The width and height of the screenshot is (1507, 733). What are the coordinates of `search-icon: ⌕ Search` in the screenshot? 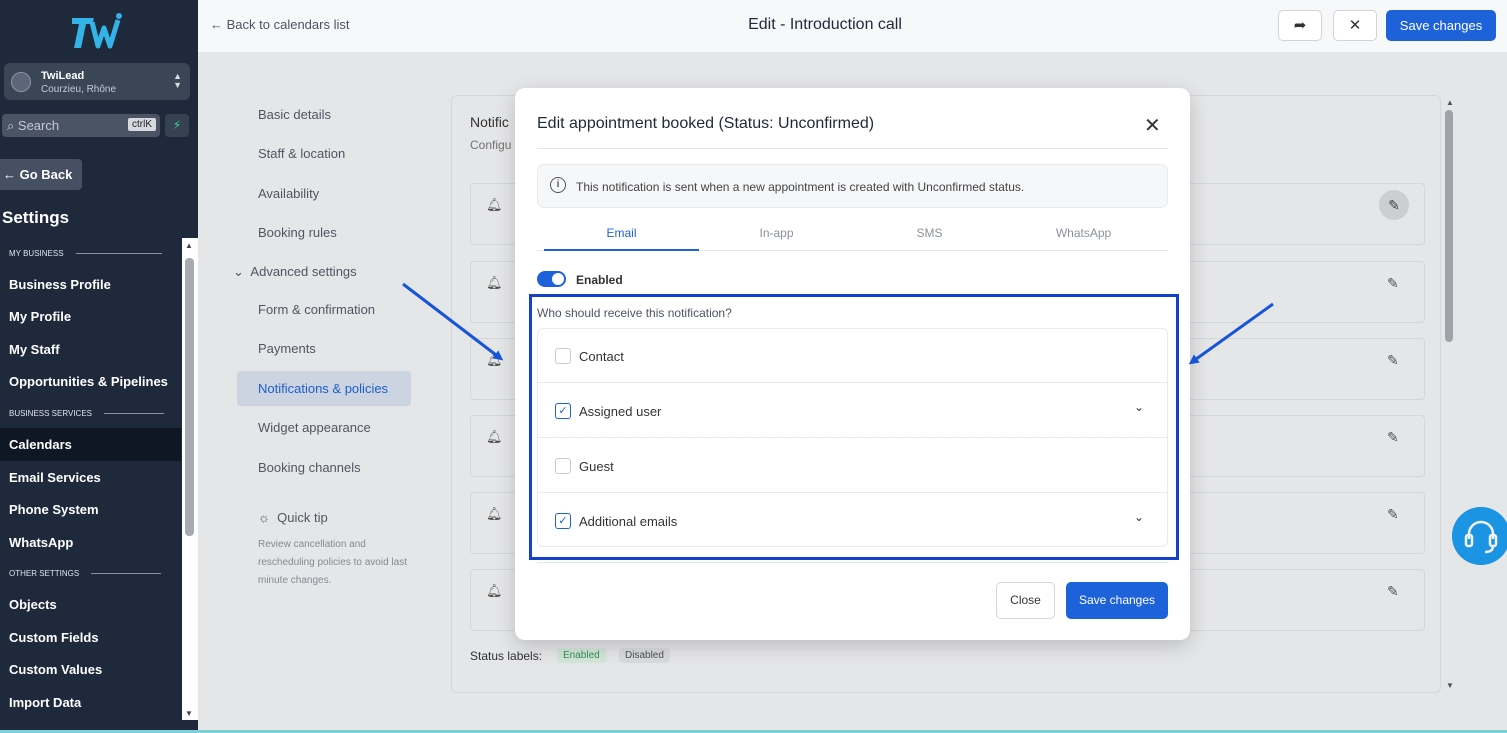 It's located at (33, 125).